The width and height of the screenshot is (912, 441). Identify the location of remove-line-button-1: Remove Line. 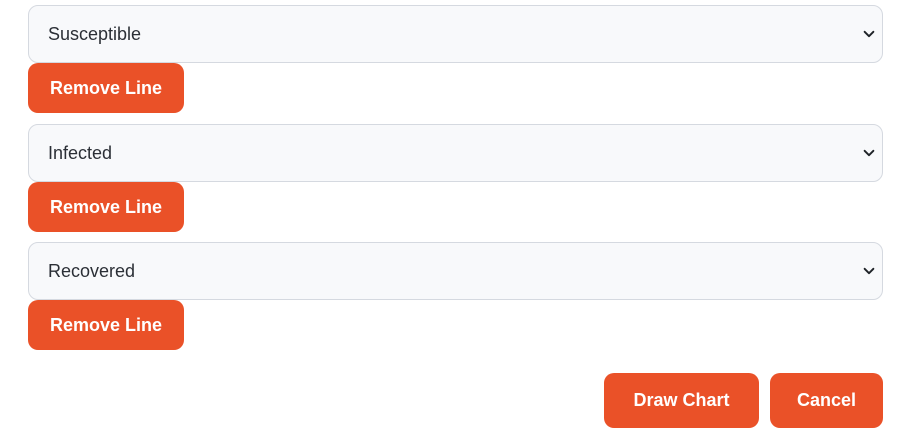
(106, 88).